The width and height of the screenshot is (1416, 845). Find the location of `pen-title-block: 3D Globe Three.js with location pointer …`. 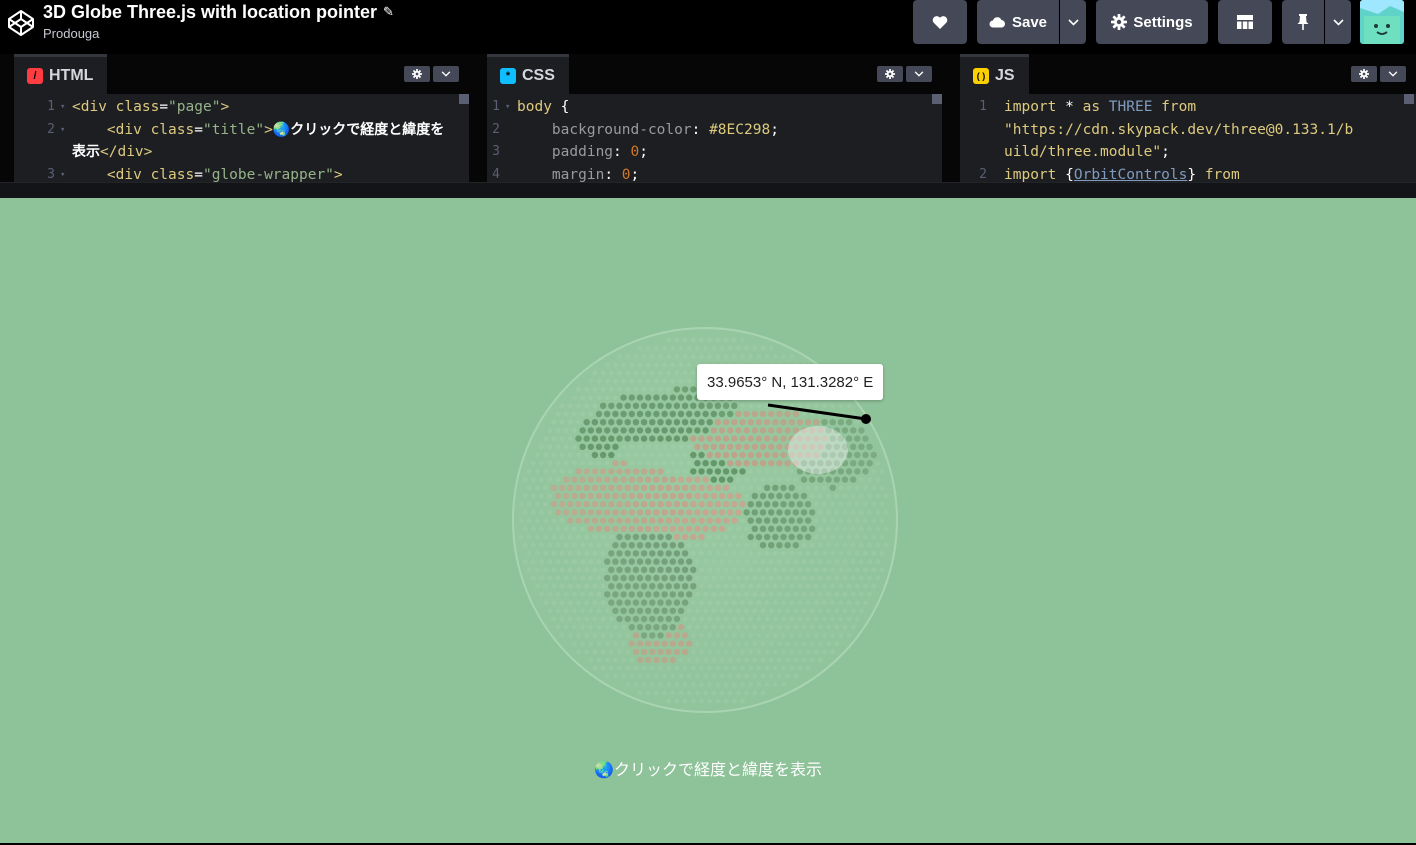

pen-title-block: 3D Globe Three.js with location pointer … is located at coordinates (218, 21).